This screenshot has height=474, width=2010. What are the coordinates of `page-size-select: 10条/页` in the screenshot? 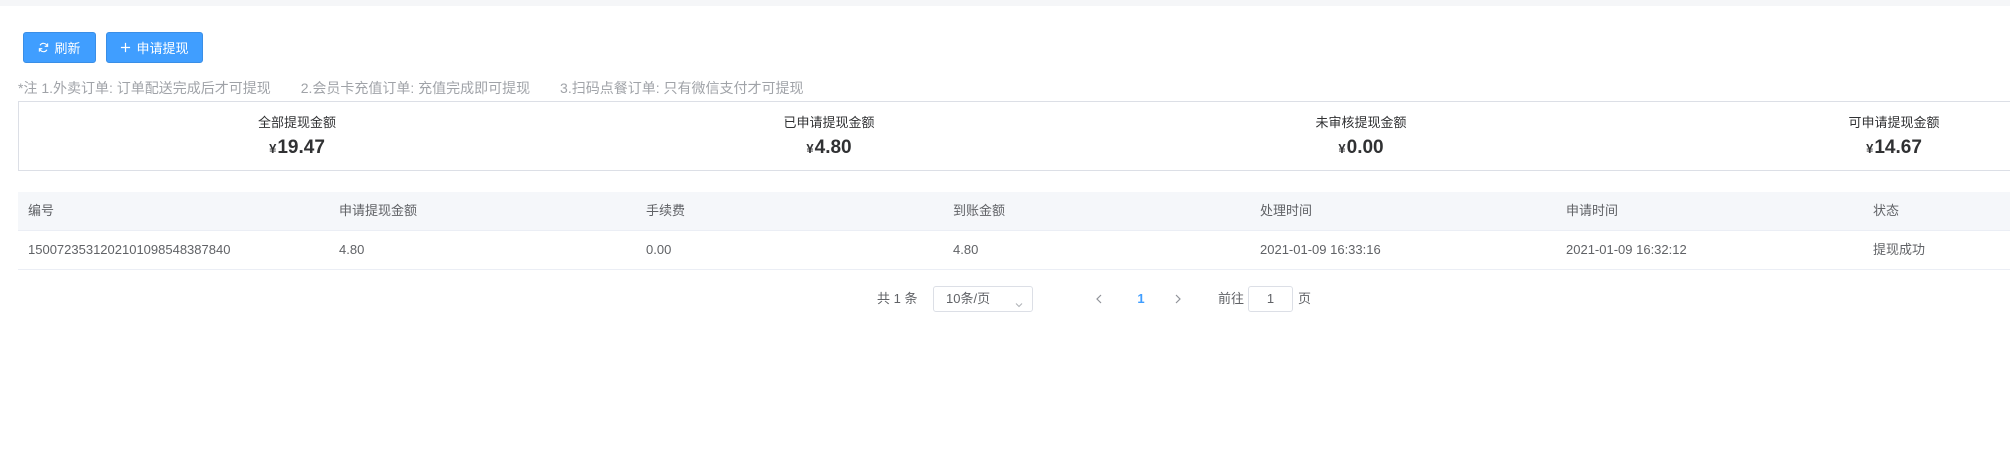 It's located at (983, 299).